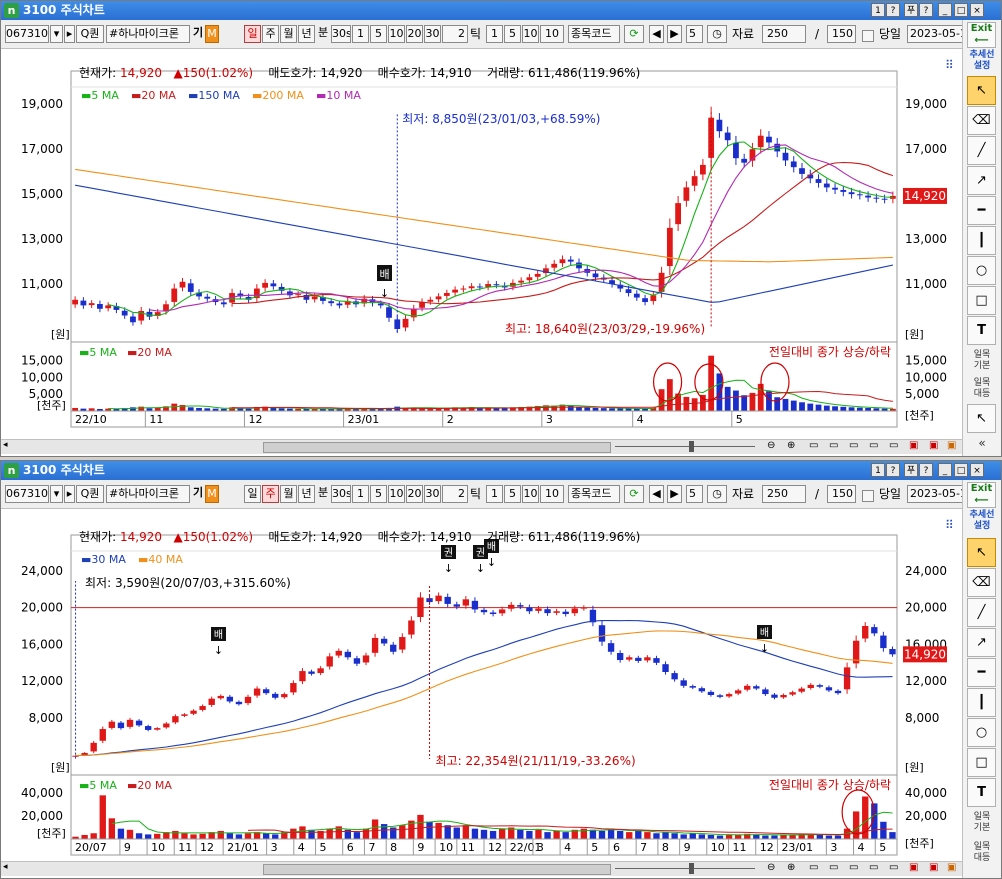  What do you see at coordinates (981, 732) in the screenshot?
I see `circle-tool-icon: ○` at bounding box center [981, 732].